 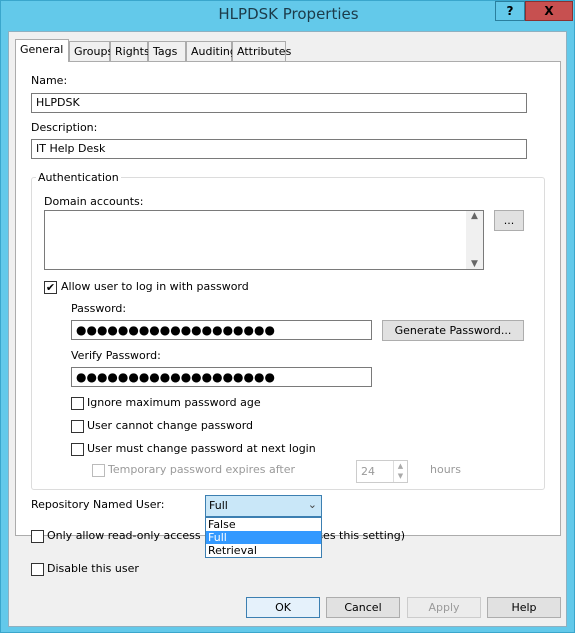 I want to click on chevron-down-icon: ⌄, so click(x=312, y=504).